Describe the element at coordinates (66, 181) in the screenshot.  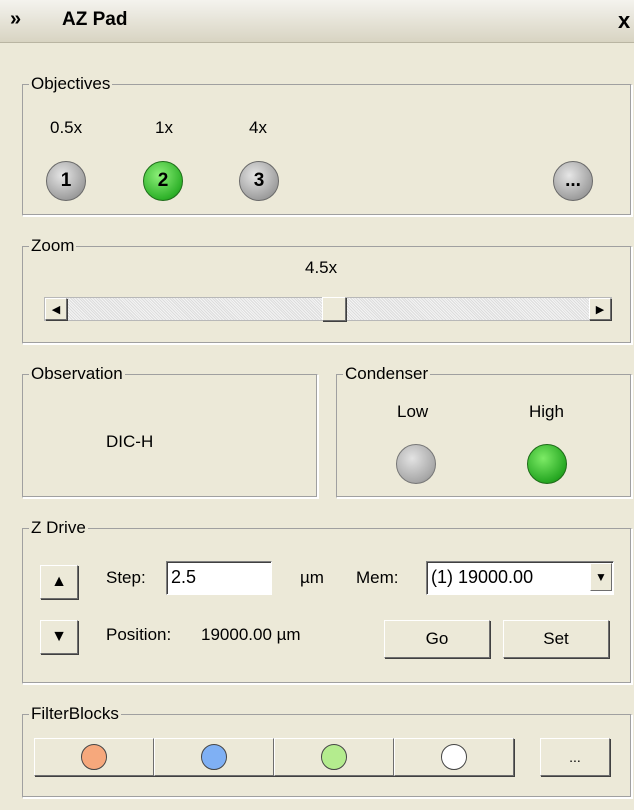
I see `objective-button-1: 1` at that location.